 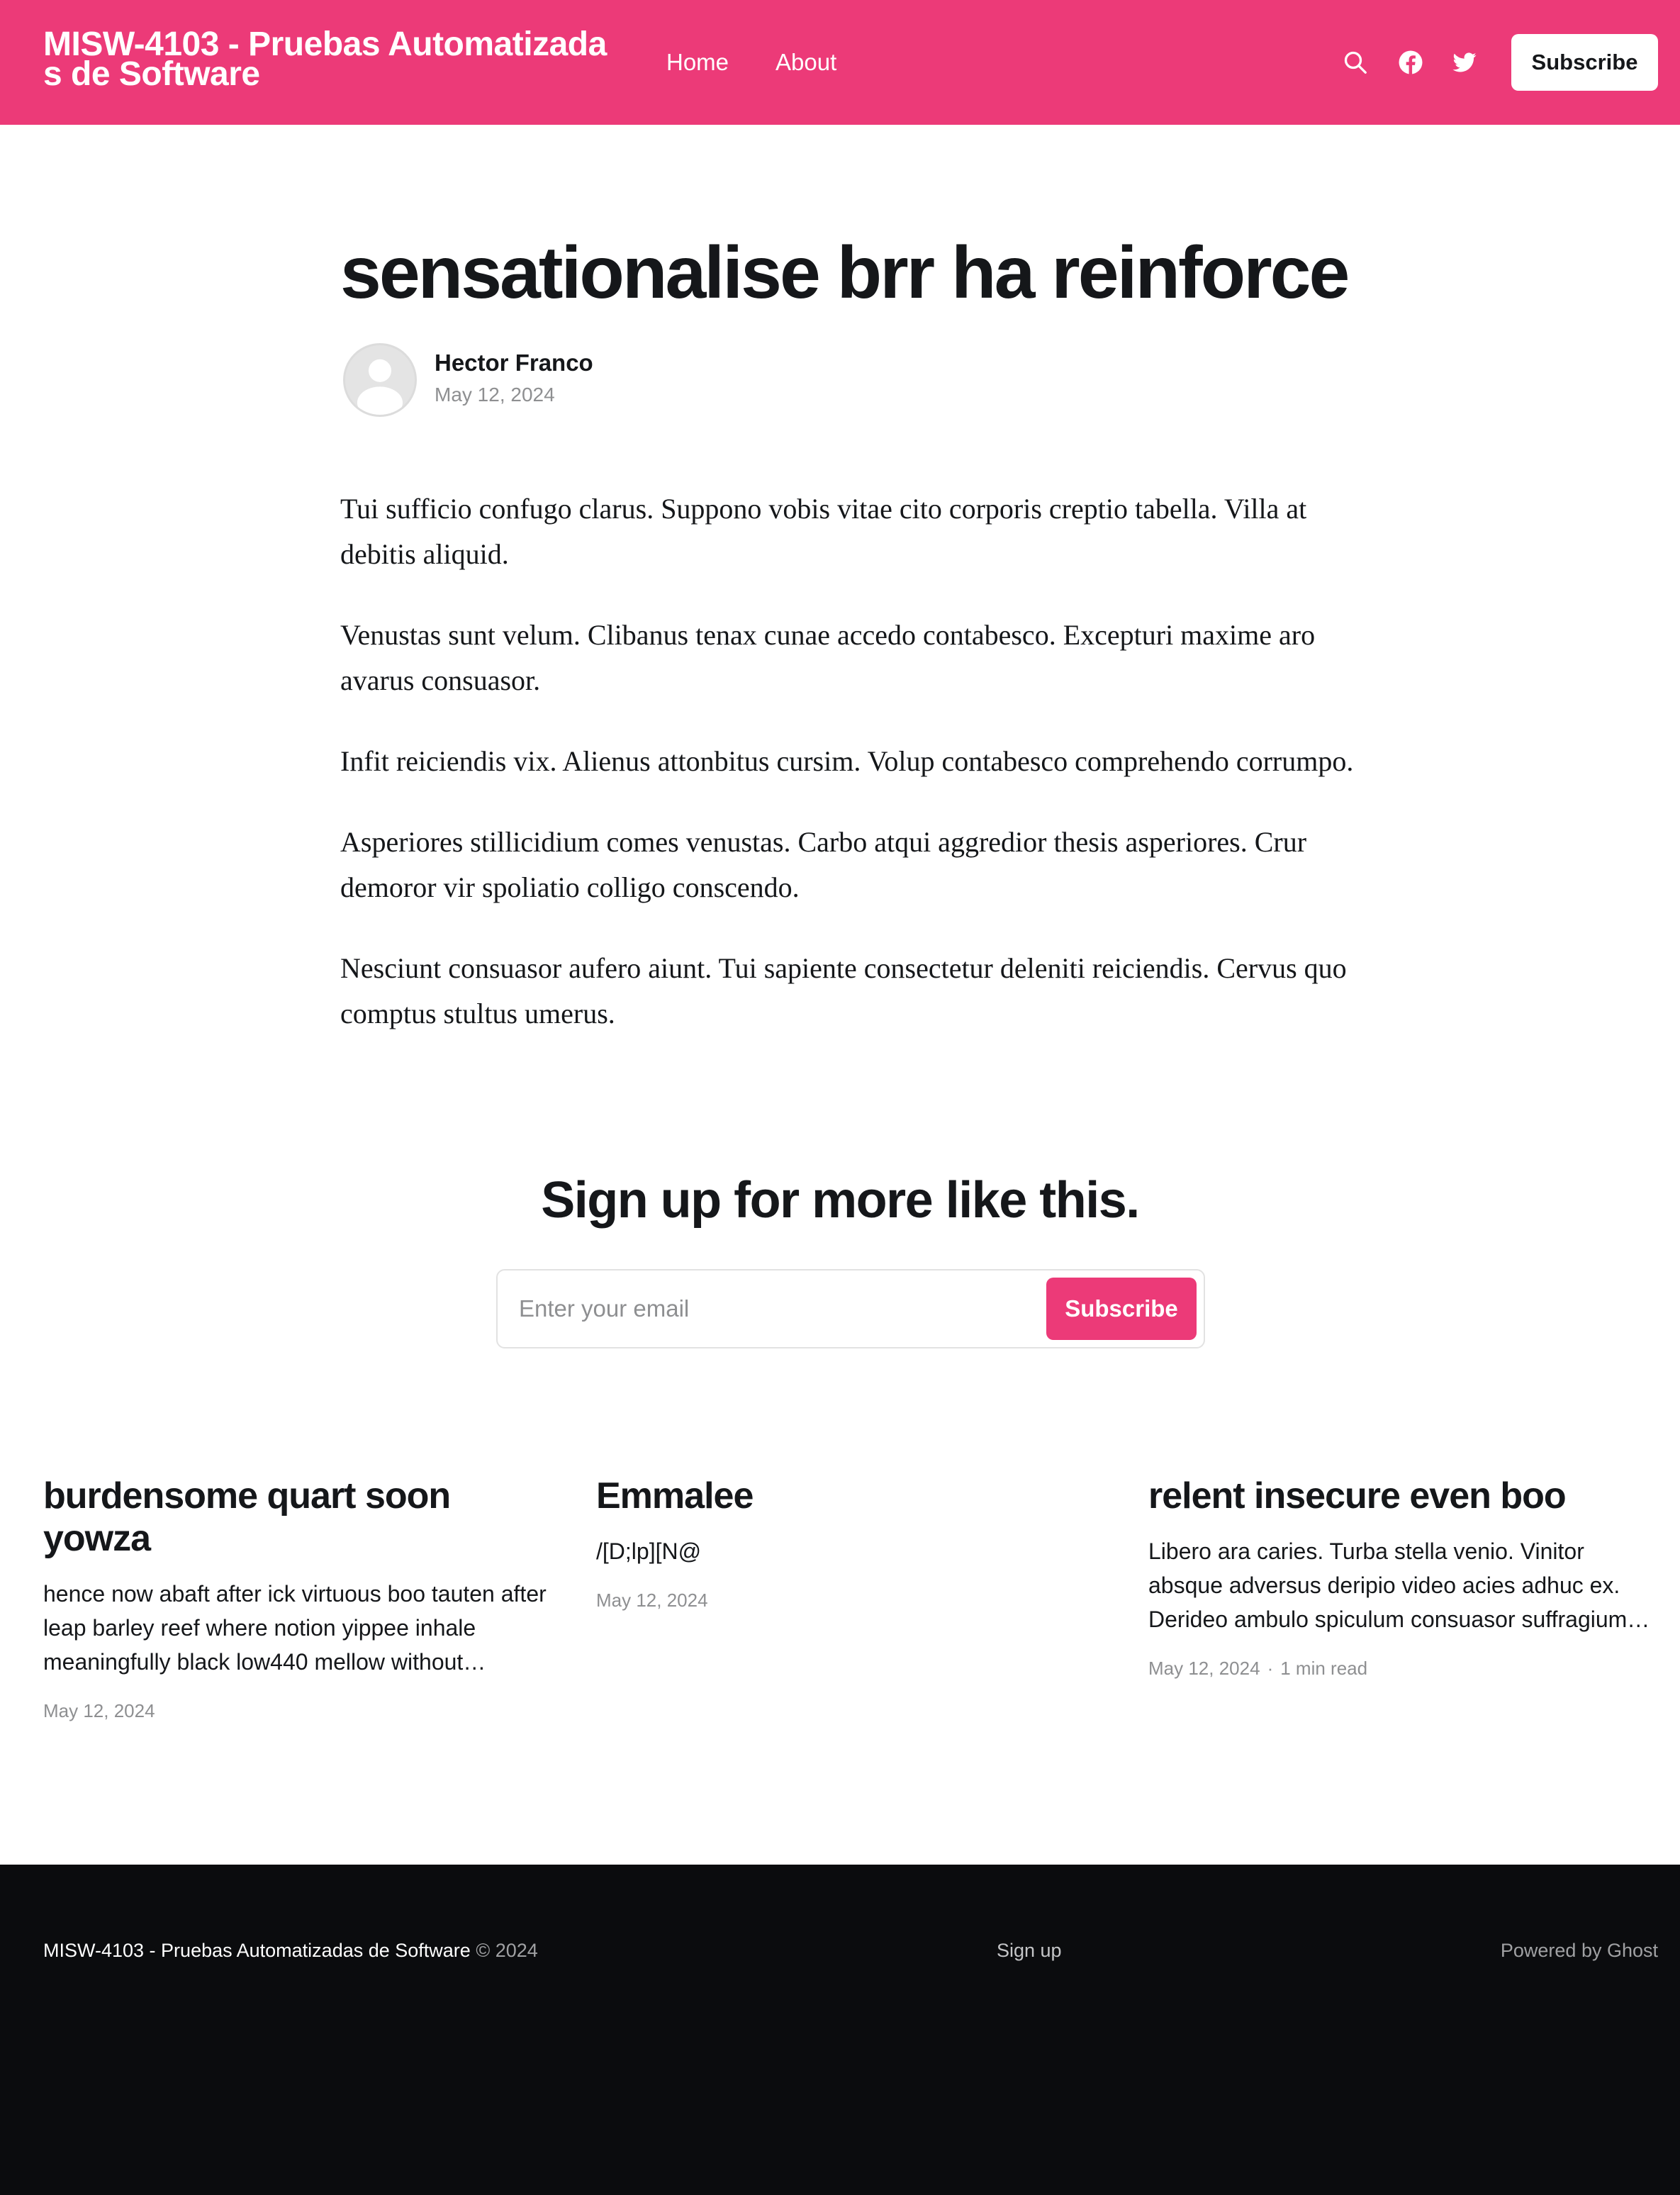 What do you see at coordinates (845, 273) in the screenshot?
I see `post-title: sensationalise brr ha reinforce` at bounding box center [845, 273].